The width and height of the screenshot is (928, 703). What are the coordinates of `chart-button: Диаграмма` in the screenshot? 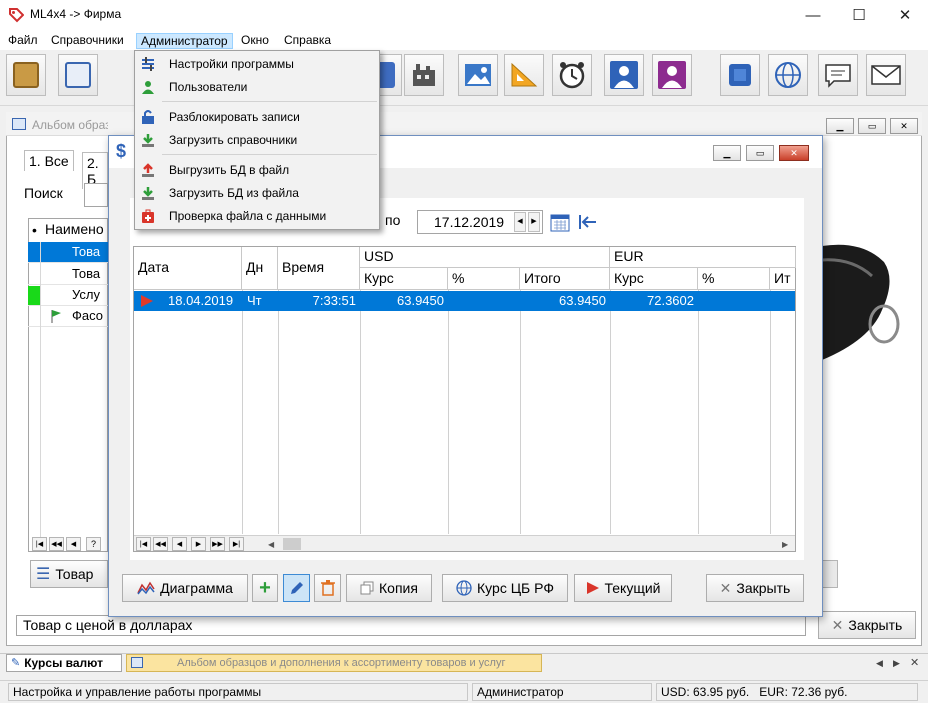 It's located at (185, 588).